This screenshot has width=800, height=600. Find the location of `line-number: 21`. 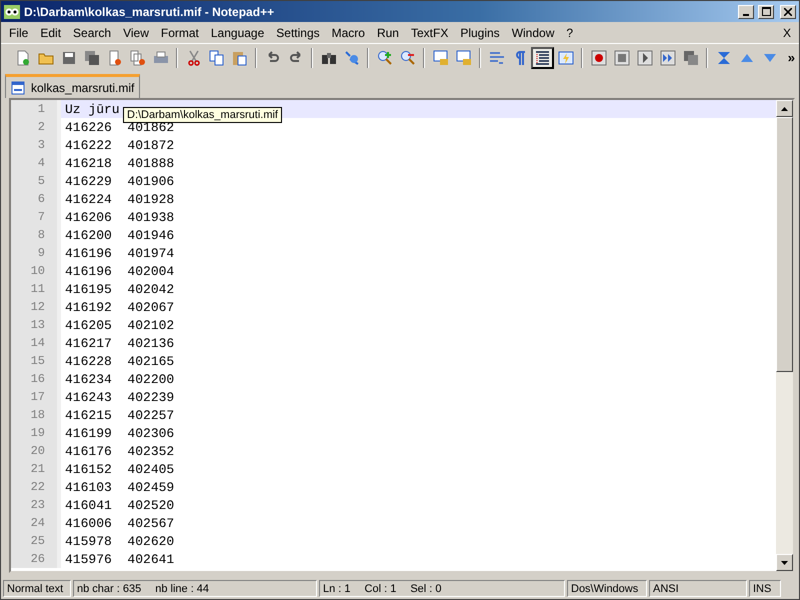

line-number: 21 is located at coordinates (34, 469).